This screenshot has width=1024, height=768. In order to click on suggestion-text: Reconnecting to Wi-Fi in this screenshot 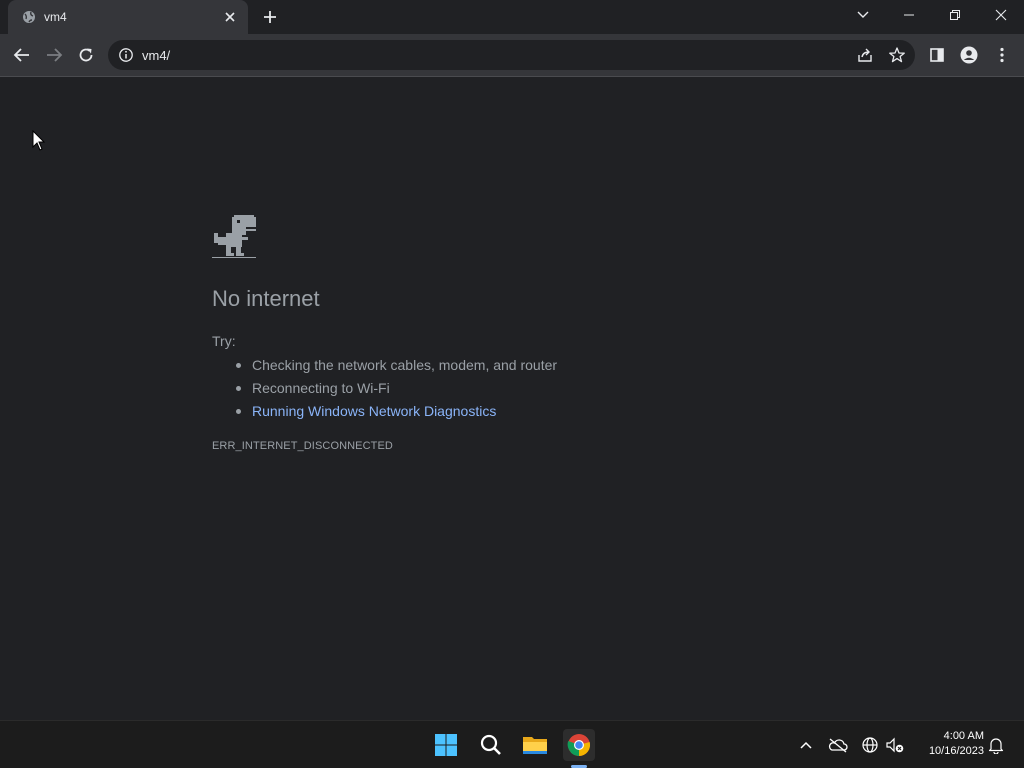, I will do `click(321, 388)`.